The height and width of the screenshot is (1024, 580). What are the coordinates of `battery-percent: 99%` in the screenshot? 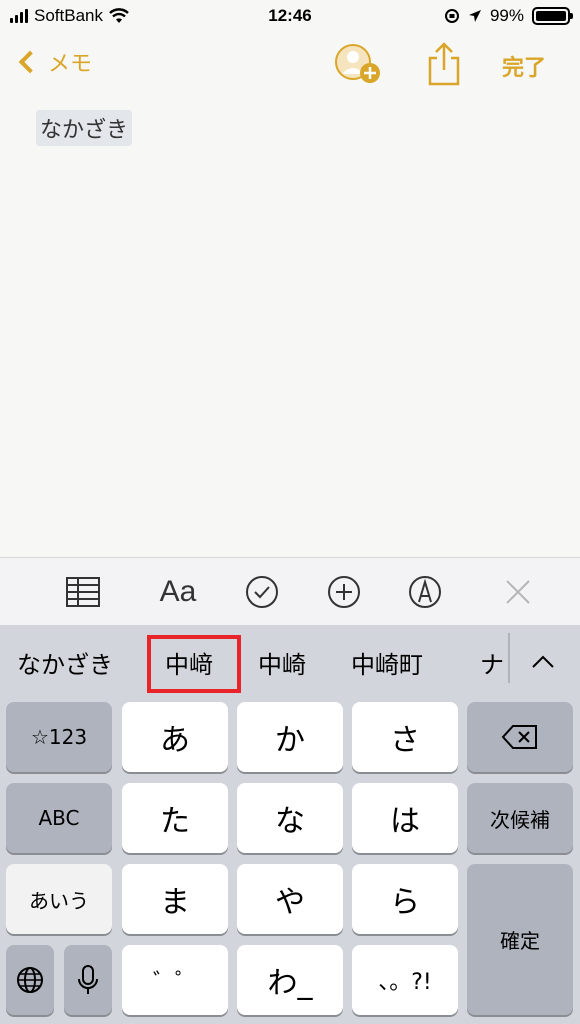 It's located at (506, 15).